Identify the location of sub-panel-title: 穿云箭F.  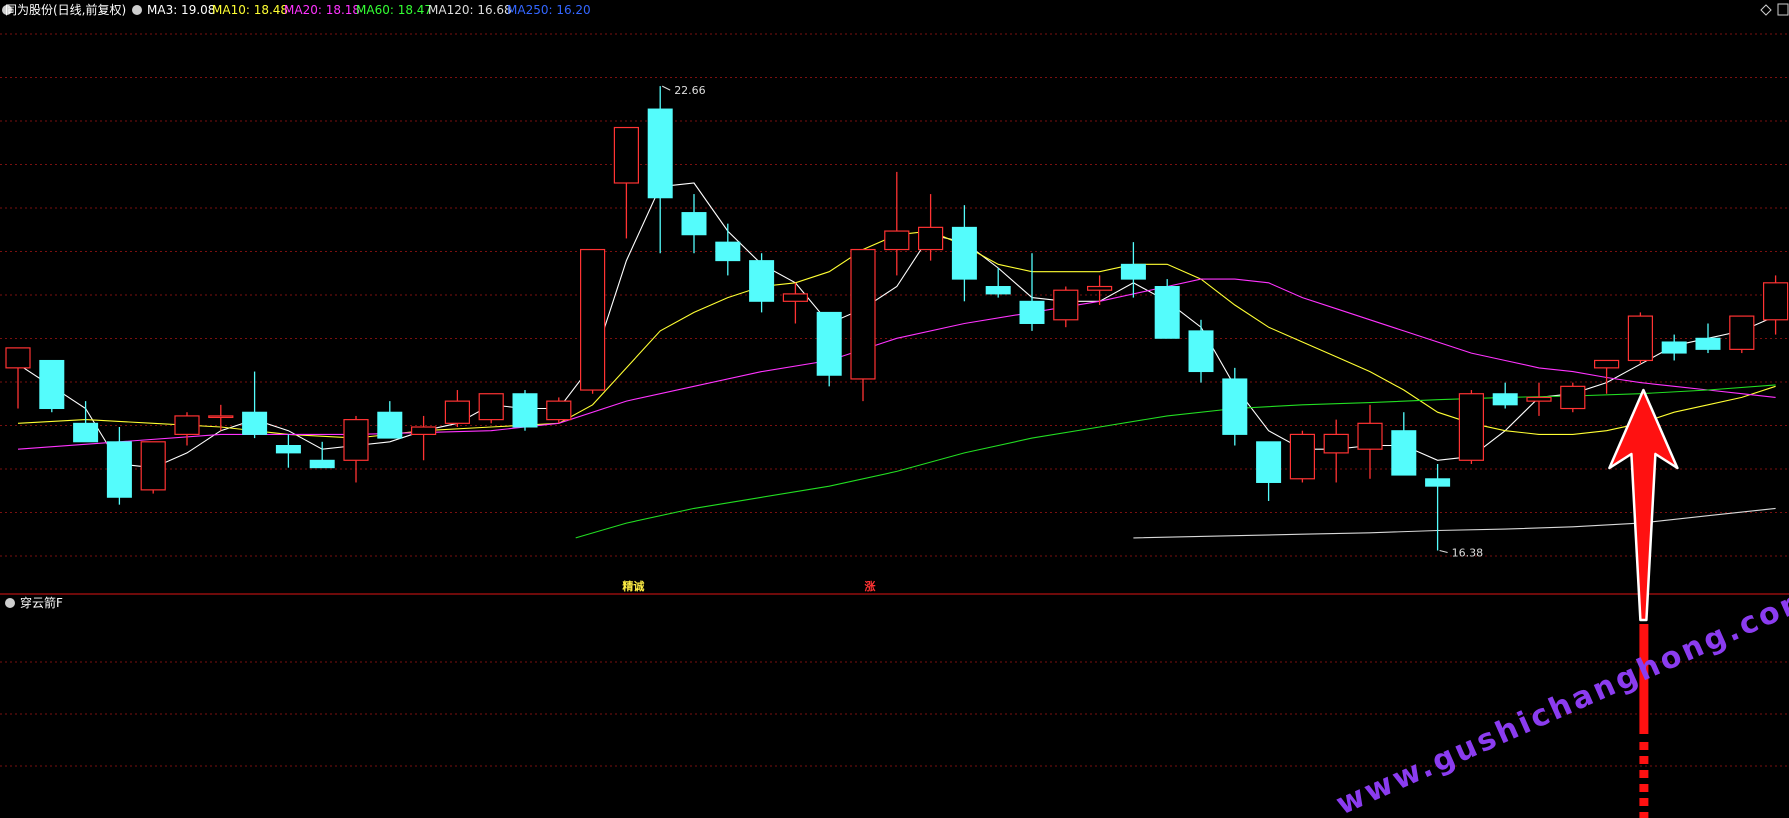
(41, 602).